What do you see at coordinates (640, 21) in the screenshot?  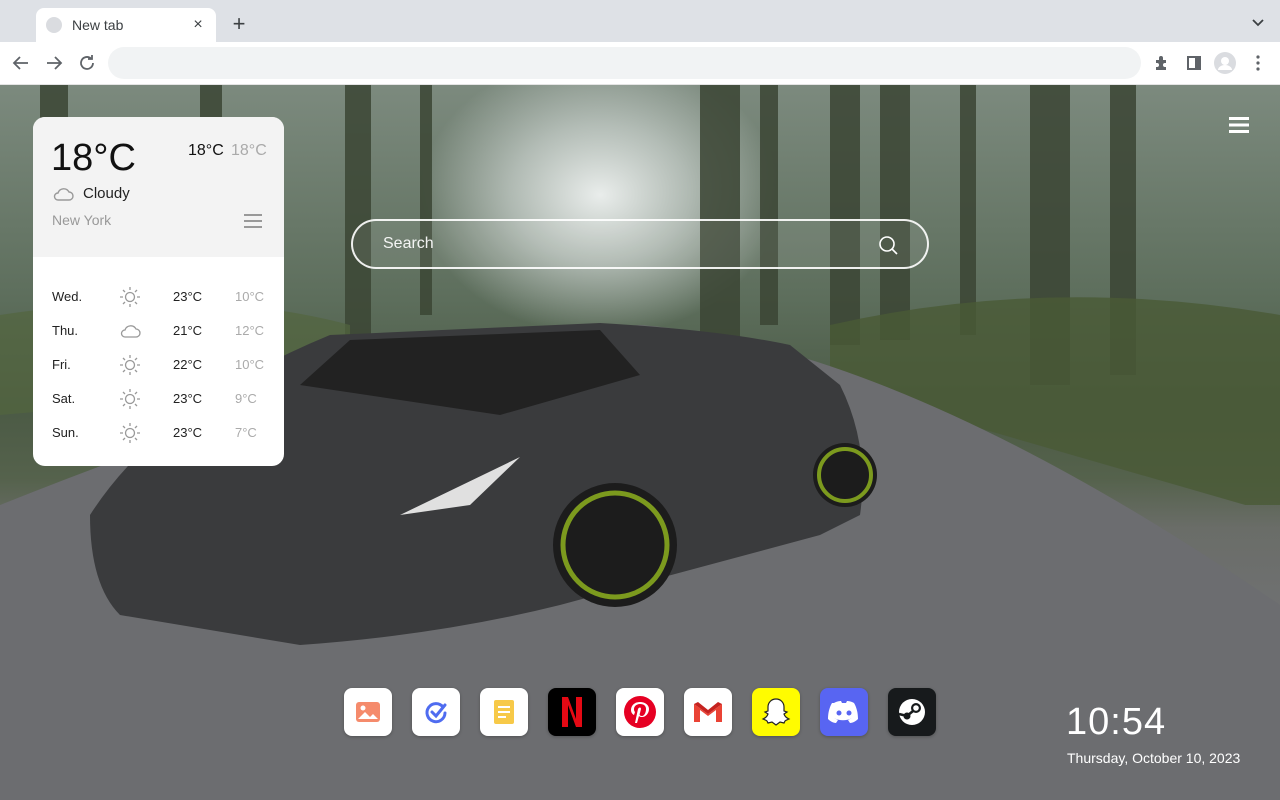 I see `tab-strip: New tab × +` at bounding box center [640, 21].